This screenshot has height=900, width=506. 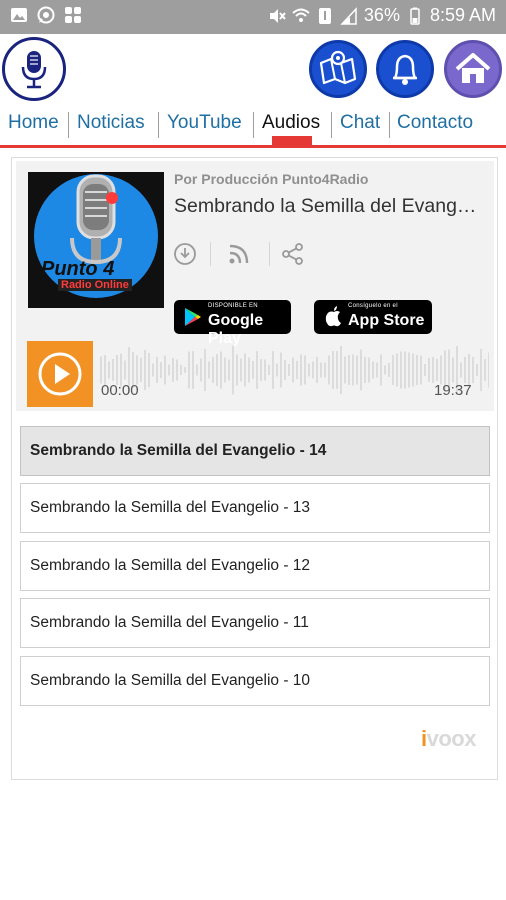 What do you see at coordinates (301, 15) in the screenshot?
I see `wifi-icon` at bounding box center [301, 15].